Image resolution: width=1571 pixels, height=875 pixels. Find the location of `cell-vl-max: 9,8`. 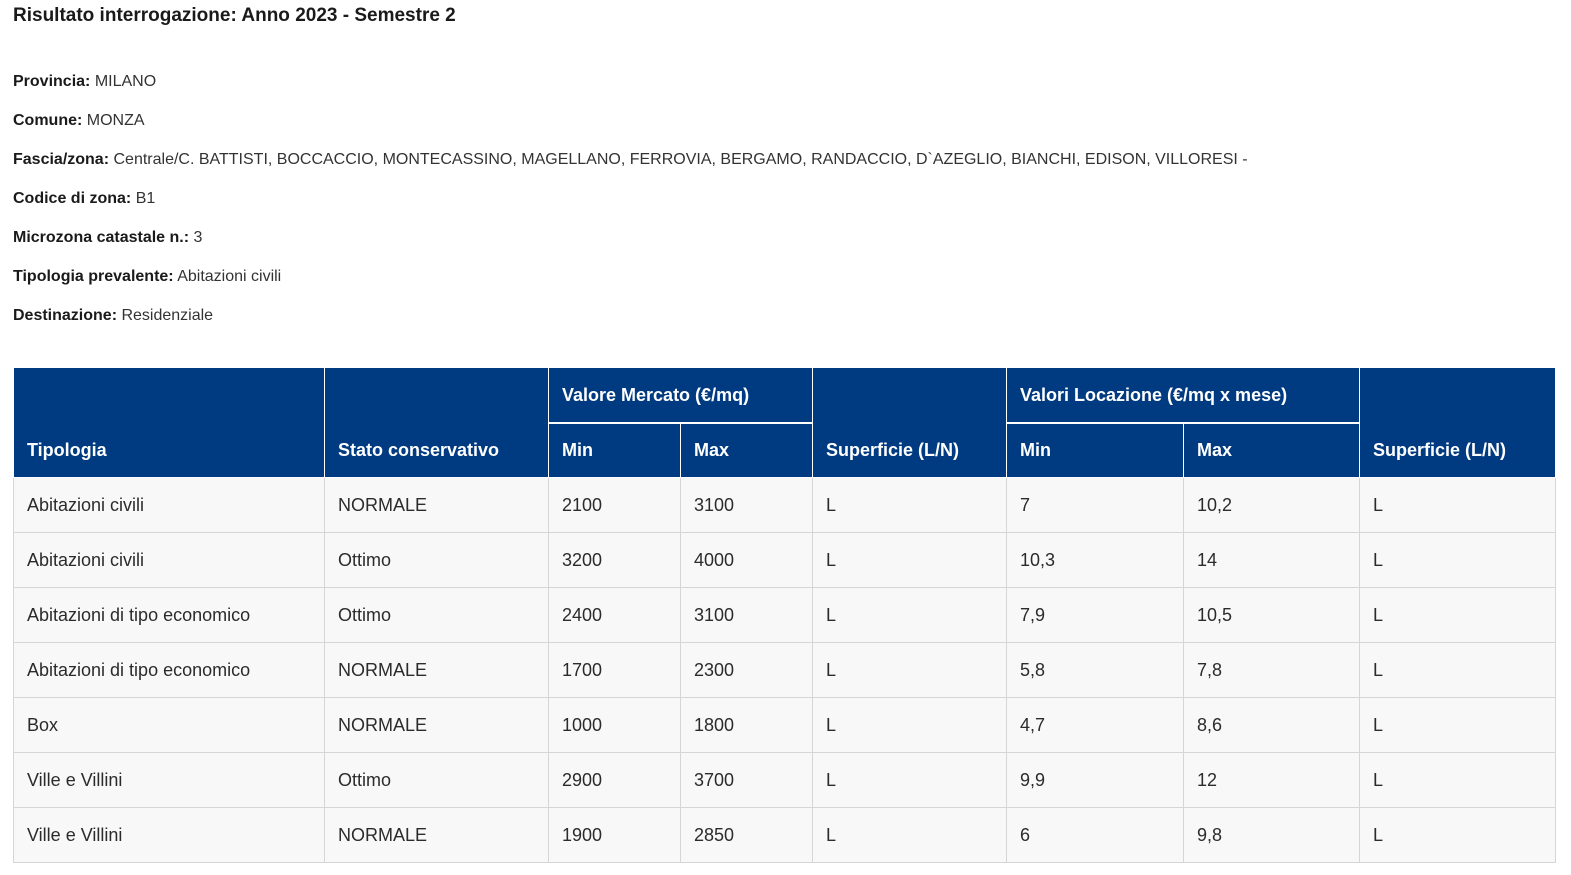

cell-vl-max: 9,8 is located at coordinates (1271, 835).